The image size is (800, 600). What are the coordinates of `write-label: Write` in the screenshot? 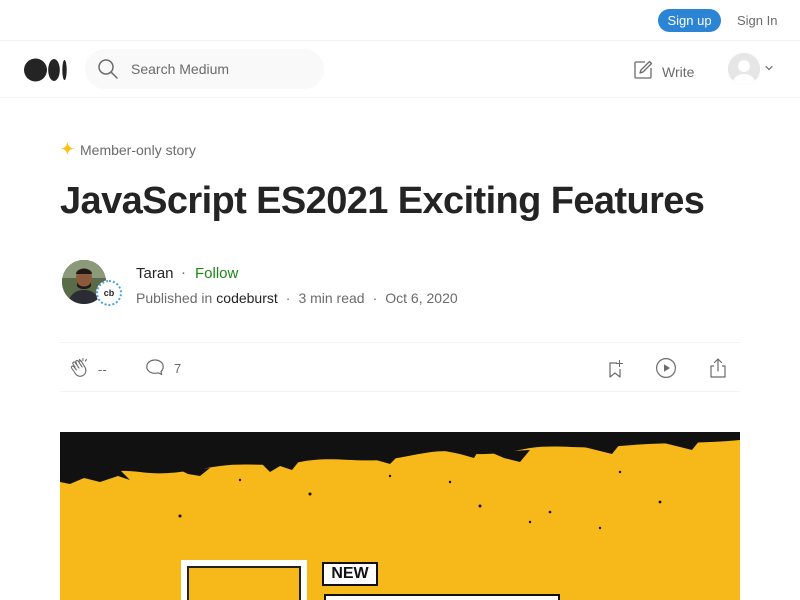 It's located at (678, 71).